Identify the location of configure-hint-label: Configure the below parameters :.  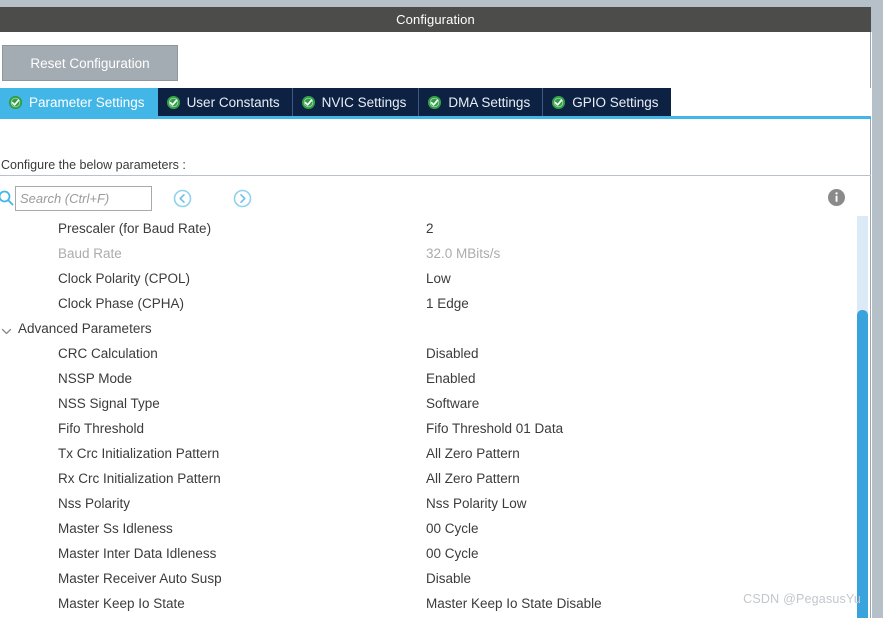
(93, 164).